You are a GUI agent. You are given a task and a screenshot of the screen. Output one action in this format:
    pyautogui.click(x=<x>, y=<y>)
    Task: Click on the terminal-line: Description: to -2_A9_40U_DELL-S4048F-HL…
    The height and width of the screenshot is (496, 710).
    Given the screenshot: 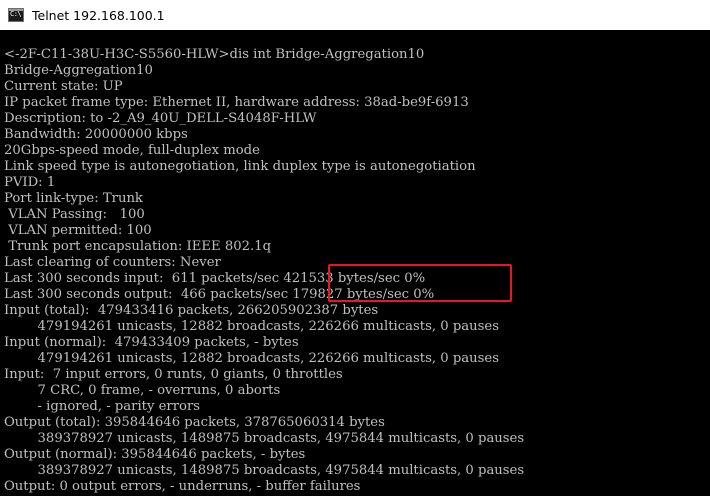 What is the action you would take?
    pyautogui.click(x=160, y=118)
    